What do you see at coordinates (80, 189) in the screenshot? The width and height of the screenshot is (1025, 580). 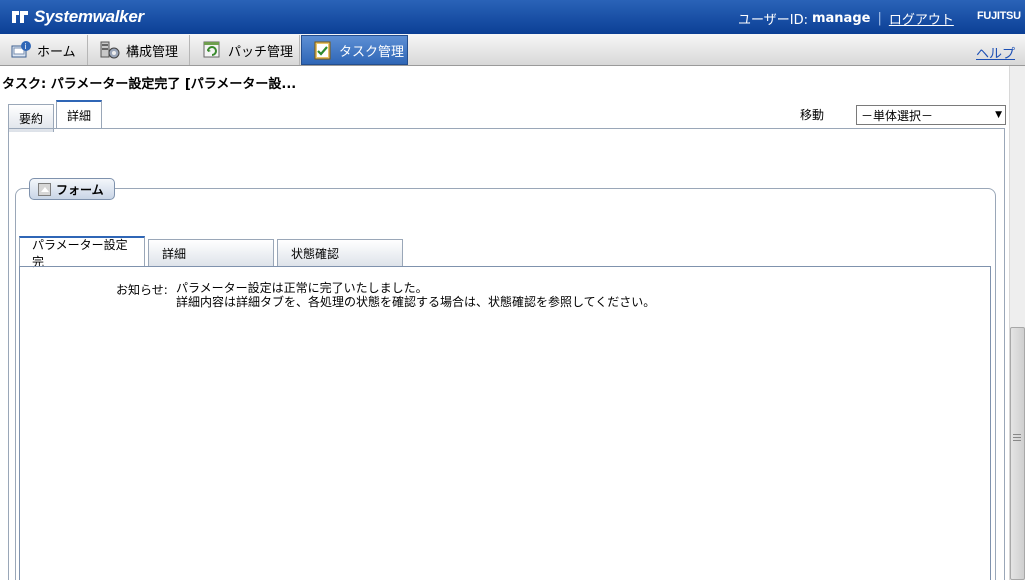 I see `form-legend-label: フォーム` at bounding box center [80, 189].